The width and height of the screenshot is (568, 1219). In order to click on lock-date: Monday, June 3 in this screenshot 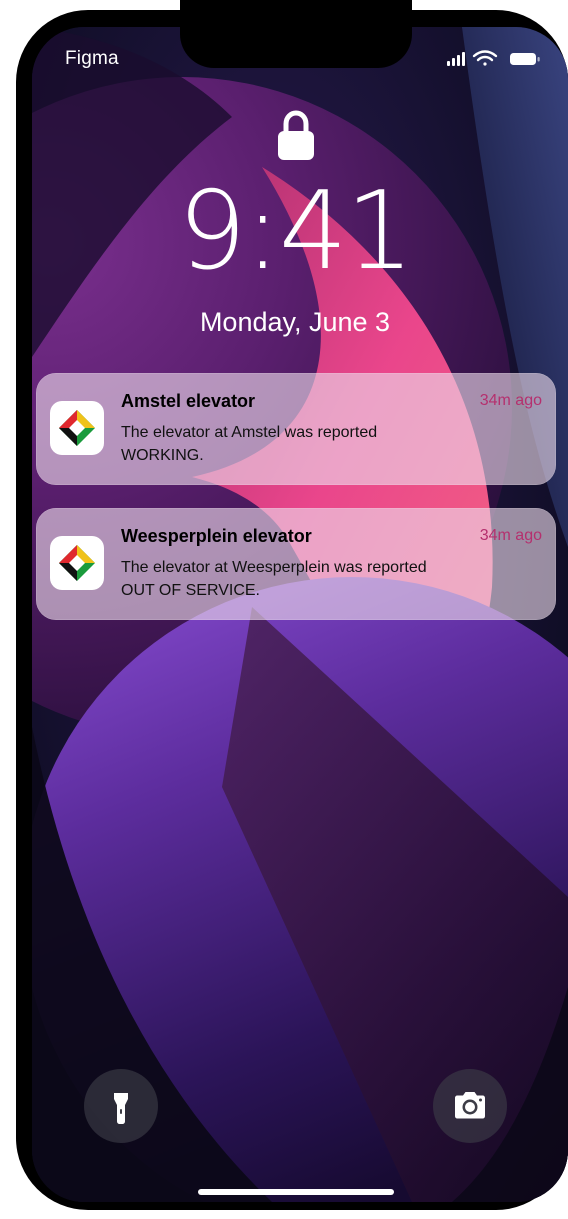, I will do `click(295, 322)`.